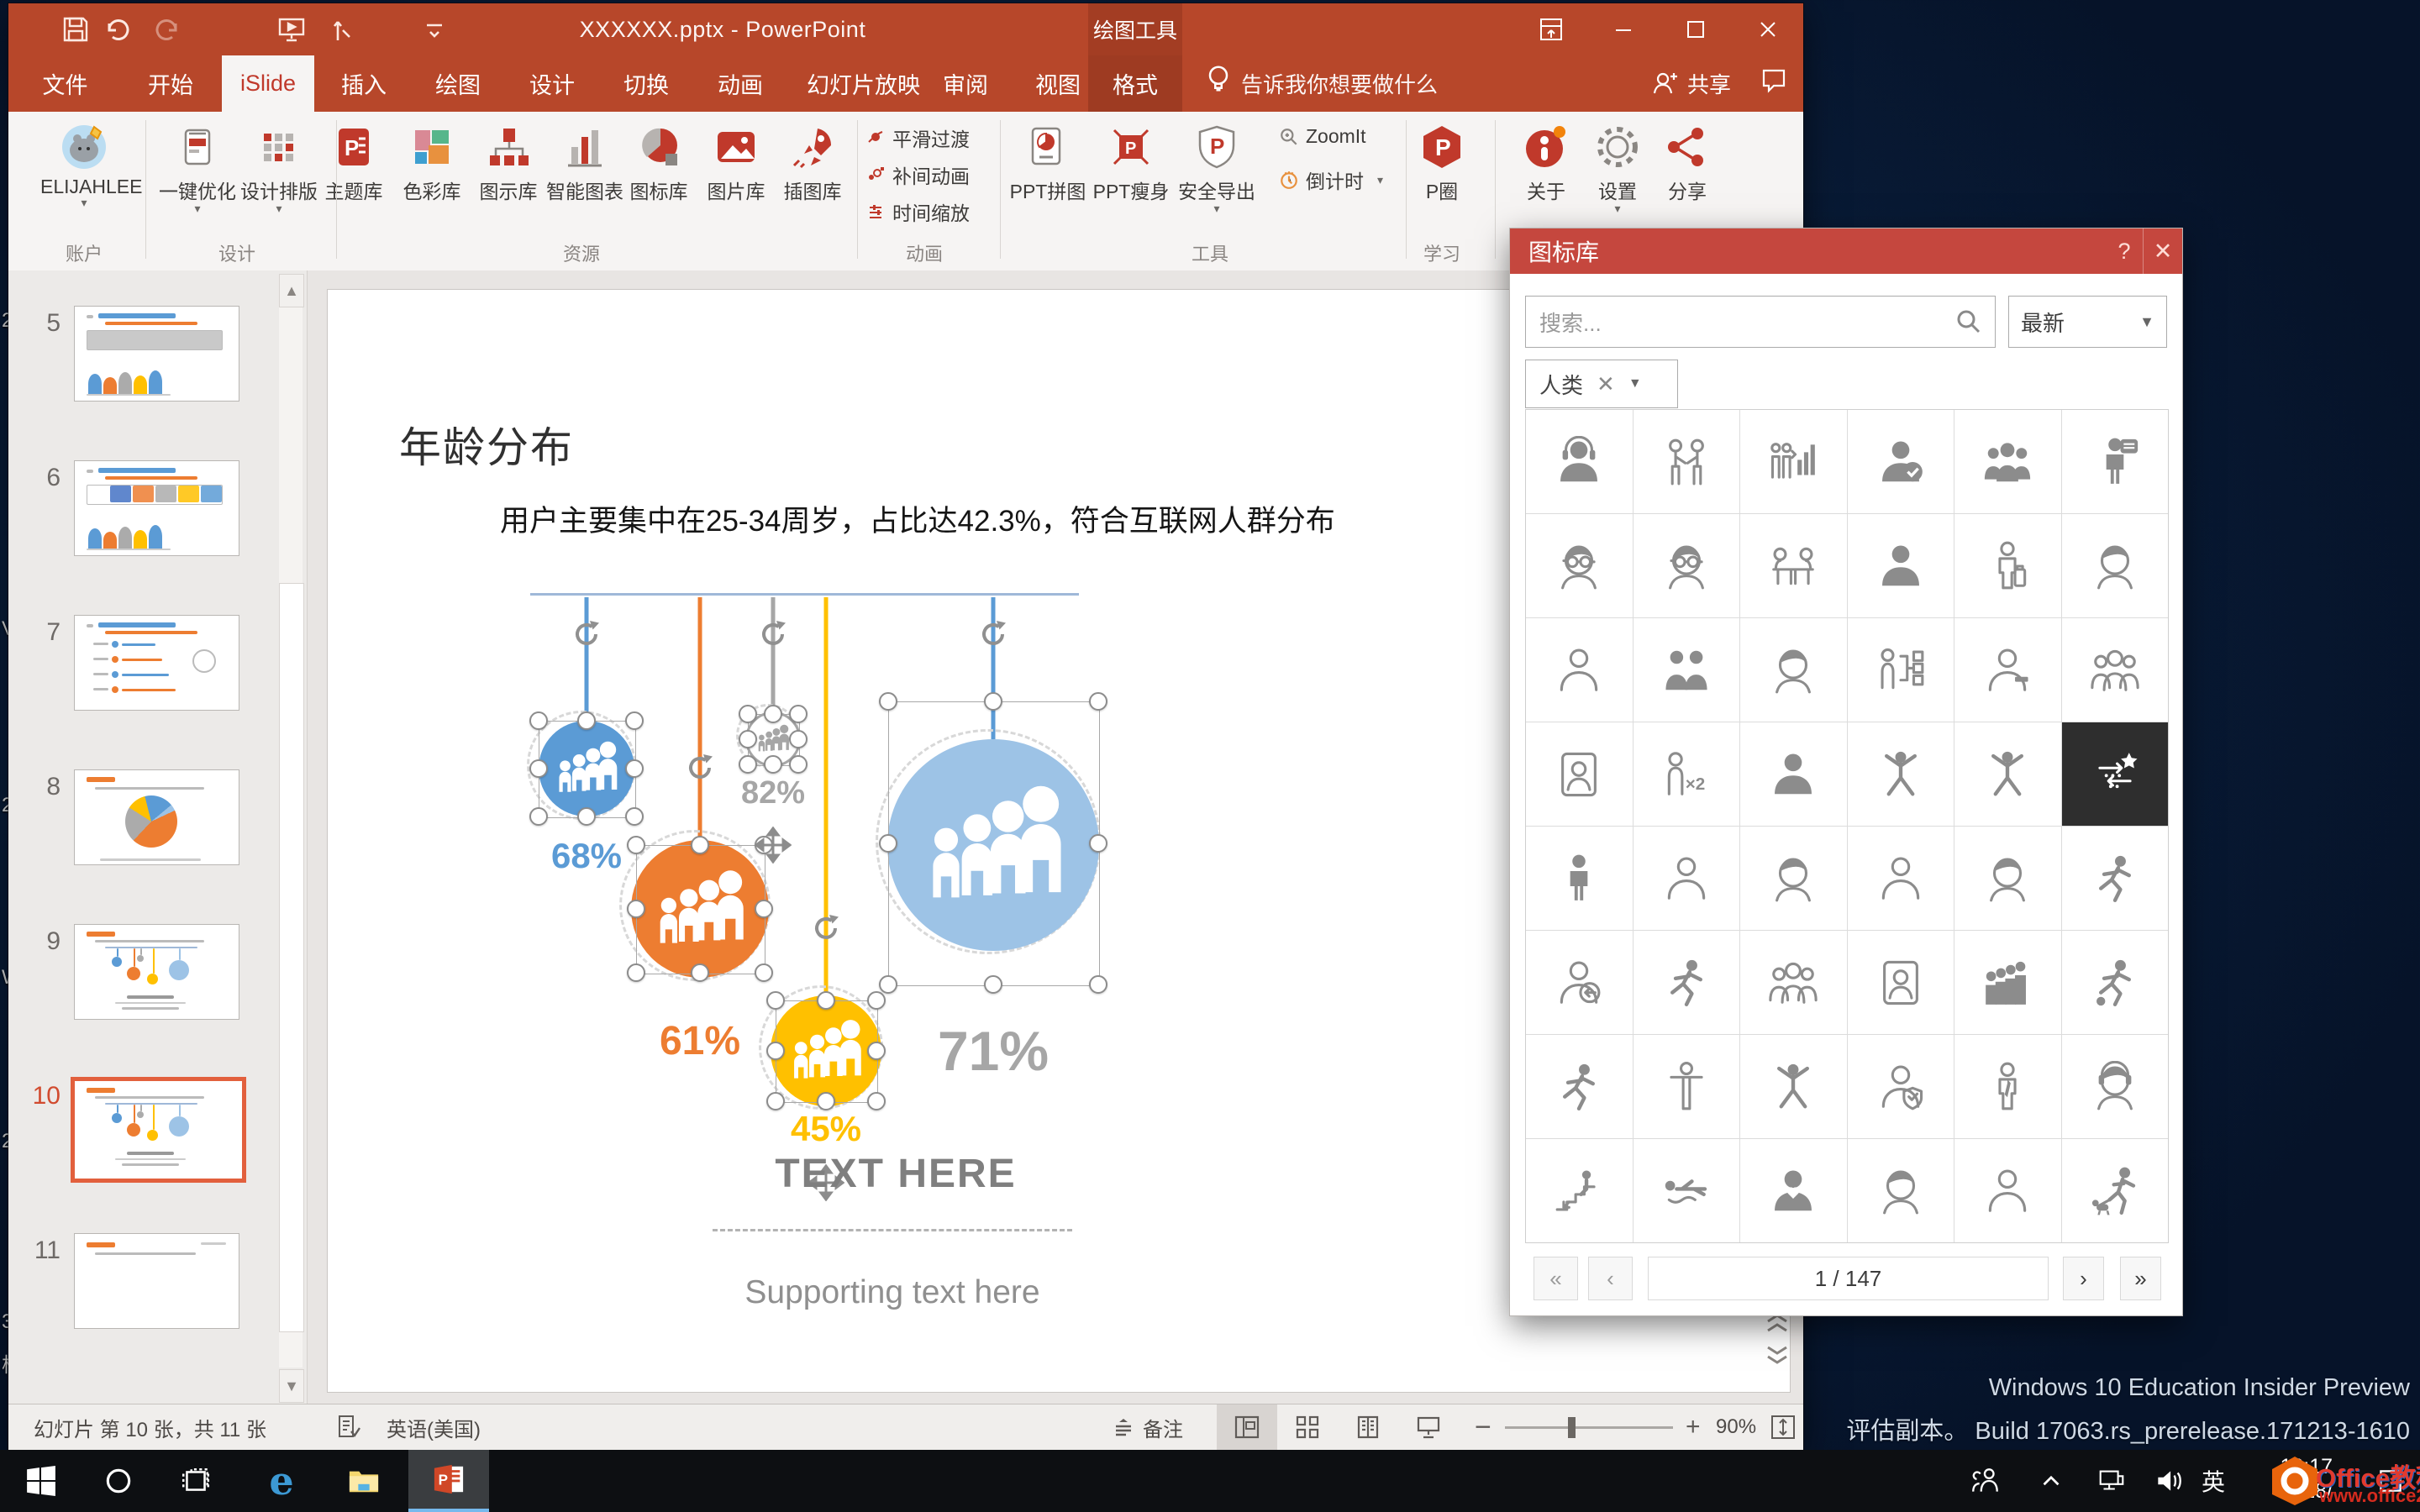 The height and width of the screenshot is (1512, 2420). What do you see at coordinates (2007, 1086) in the screenshot?
I see `suited-man-icon` at bounding box center [2007, 1086].